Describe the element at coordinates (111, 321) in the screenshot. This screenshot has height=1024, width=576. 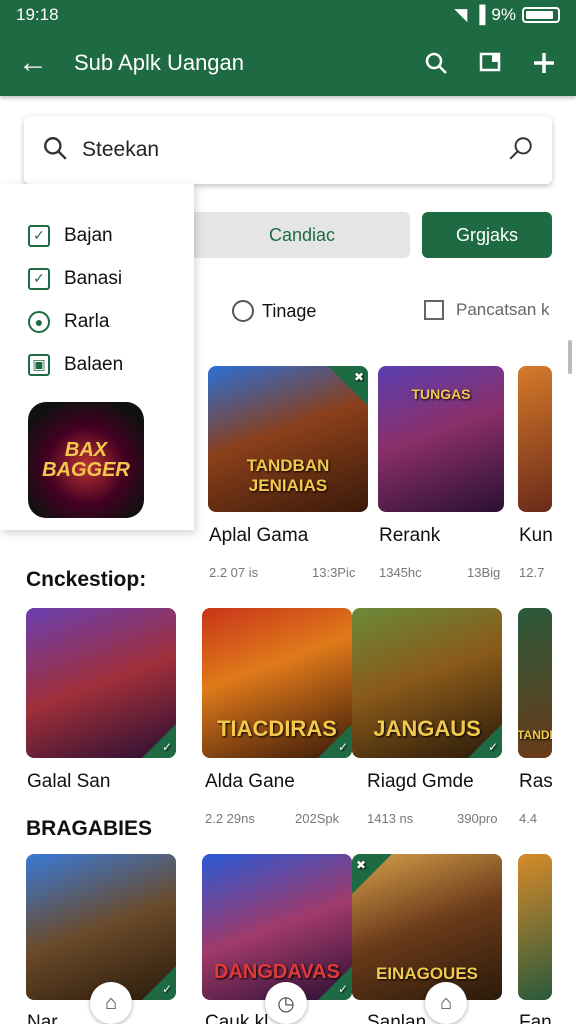
I see `menu-item-rarla: ● Rarla` at that location.